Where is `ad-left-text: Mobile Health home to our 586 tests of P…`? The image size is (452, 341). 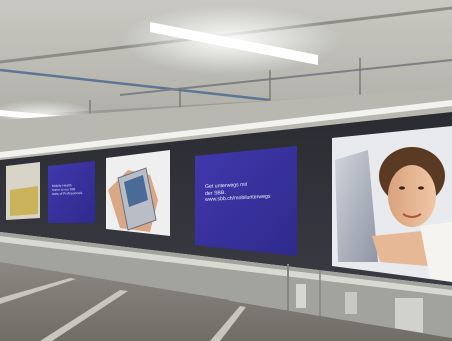 ad-left-text: Mobile Health home to our 586 tests of P… is located at coordinates (67, 189).